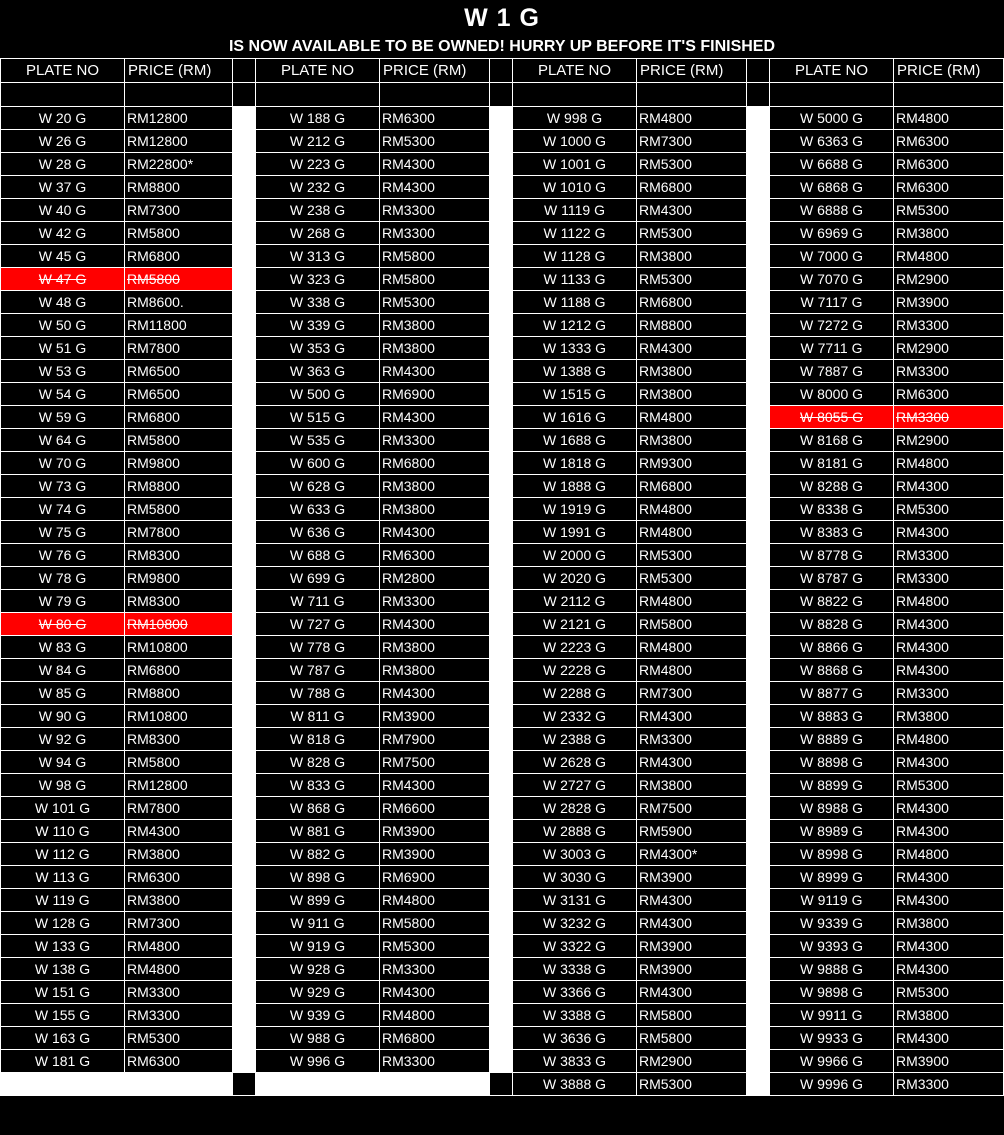  I want to click on price-cell: RM6800, so click(691, 486).